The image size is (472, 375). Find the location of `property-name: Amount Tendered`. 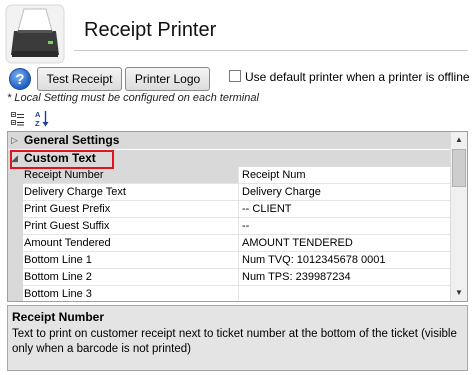

property-name: Amount Tendered is located at coordinates (131, 243).